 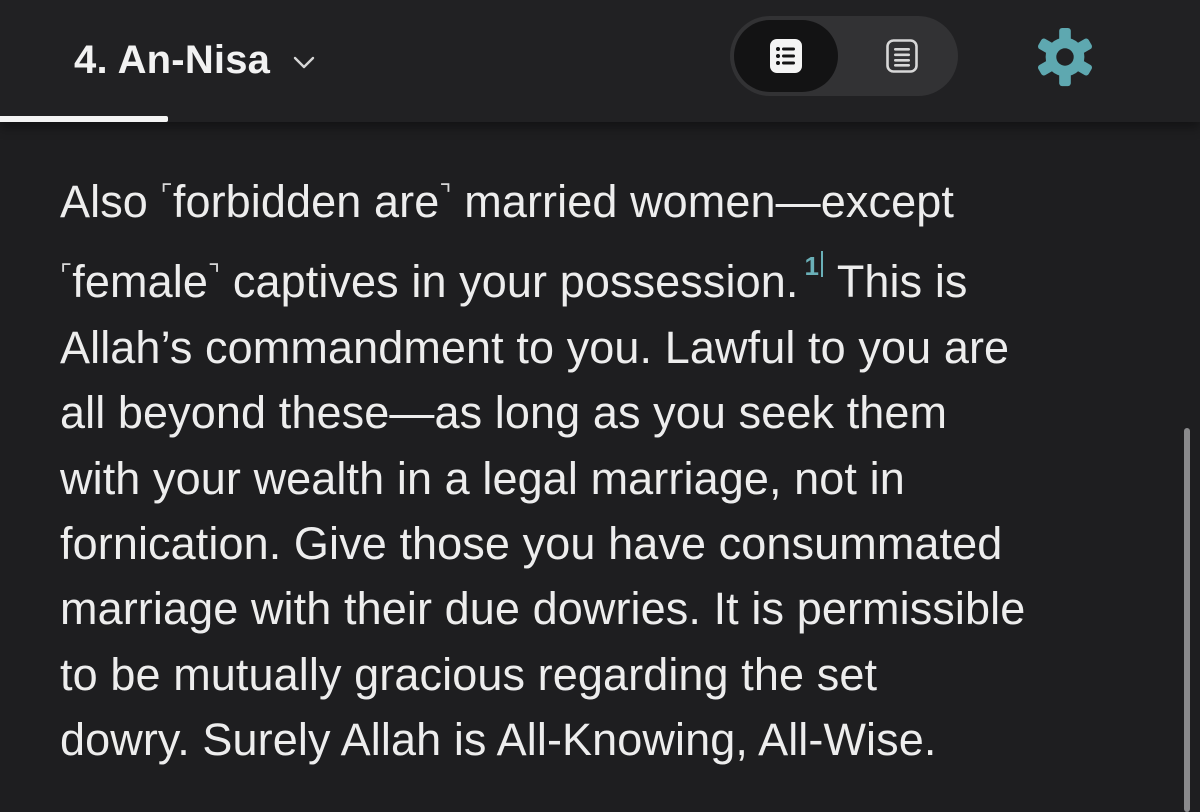 What do you see at coordinates (1187, 620) in the screenshot?
I see `scrollbar` at bounding box center [1187, 620].